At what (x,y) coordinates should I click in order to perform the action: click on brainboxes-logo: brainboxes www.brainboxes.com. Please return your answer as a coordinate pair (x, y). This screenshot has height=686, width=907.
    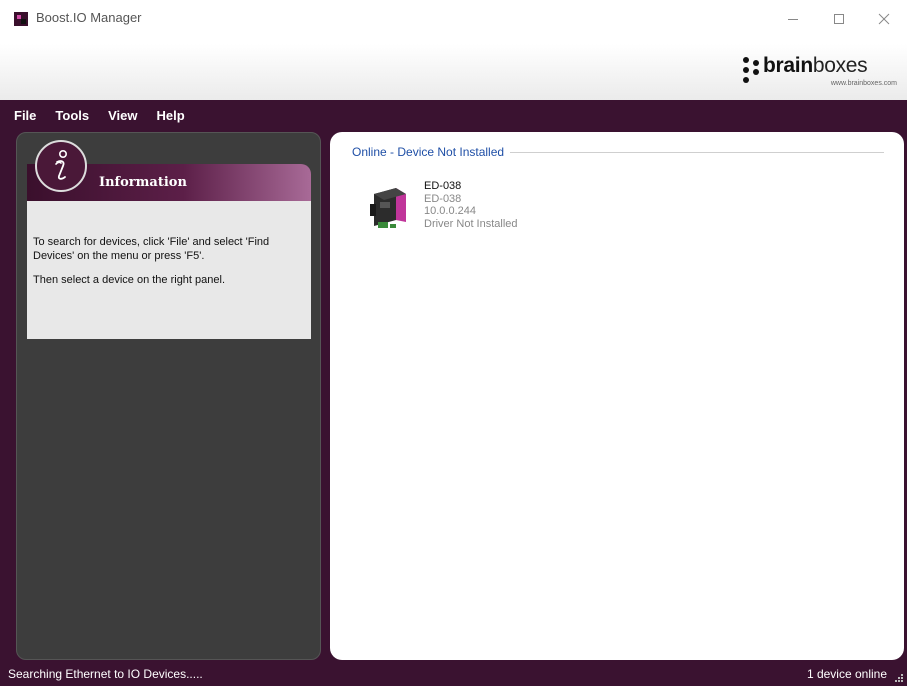
    Looking at the image, I should click on (821, 71).